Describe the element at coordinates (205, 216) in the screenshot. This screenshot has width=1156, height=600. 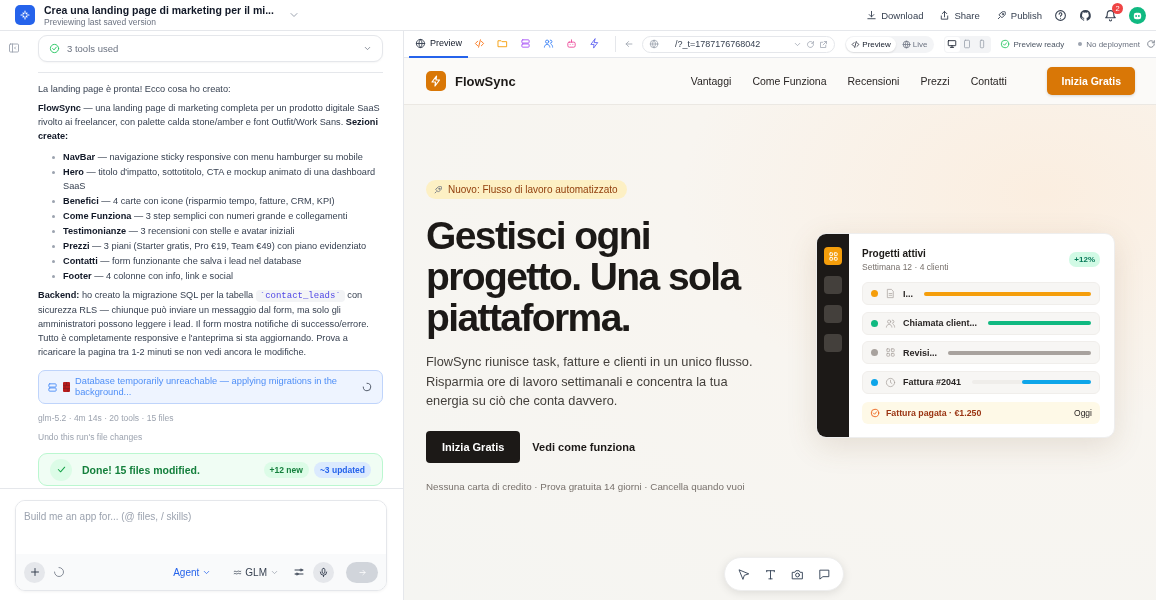
I see `section-item: Come Funziona — 3 step semplici con numeri grande e collegamenti` at that location.